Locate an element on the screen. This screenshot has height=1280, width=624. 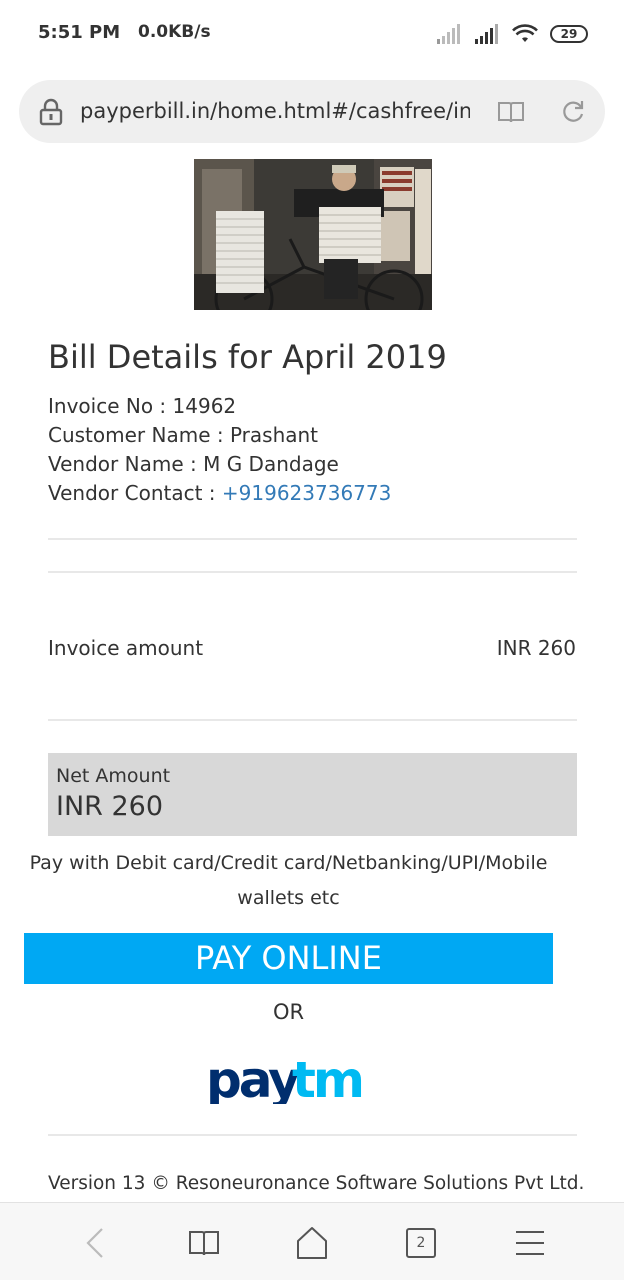
tabs-button: 2 is located at coordinates (421, 1243).